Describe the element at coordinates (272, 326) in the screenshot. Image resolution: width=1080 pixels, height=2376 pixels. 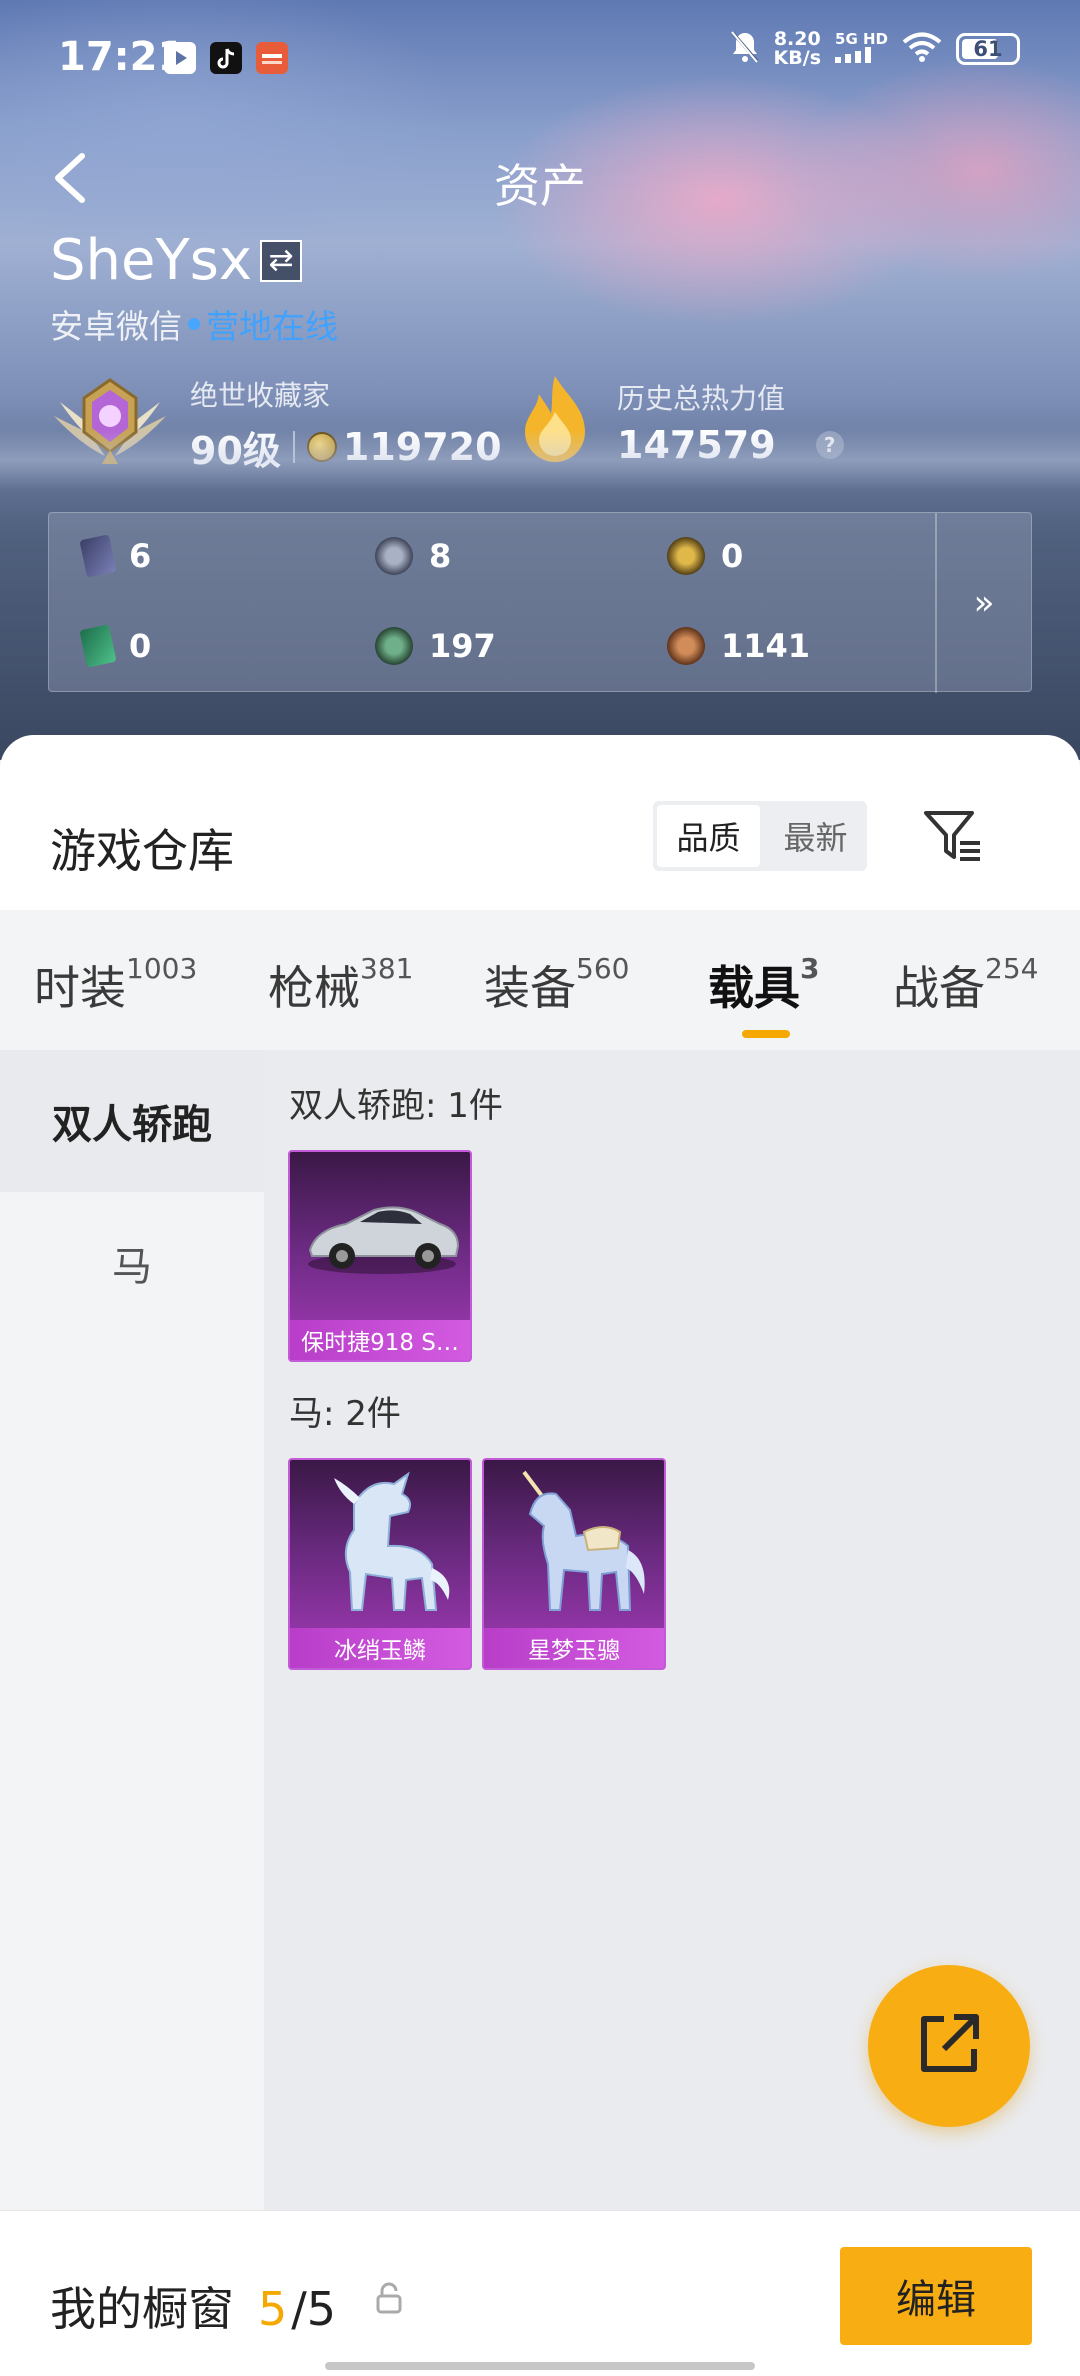
I see `online-status: 营地在线` at that location.